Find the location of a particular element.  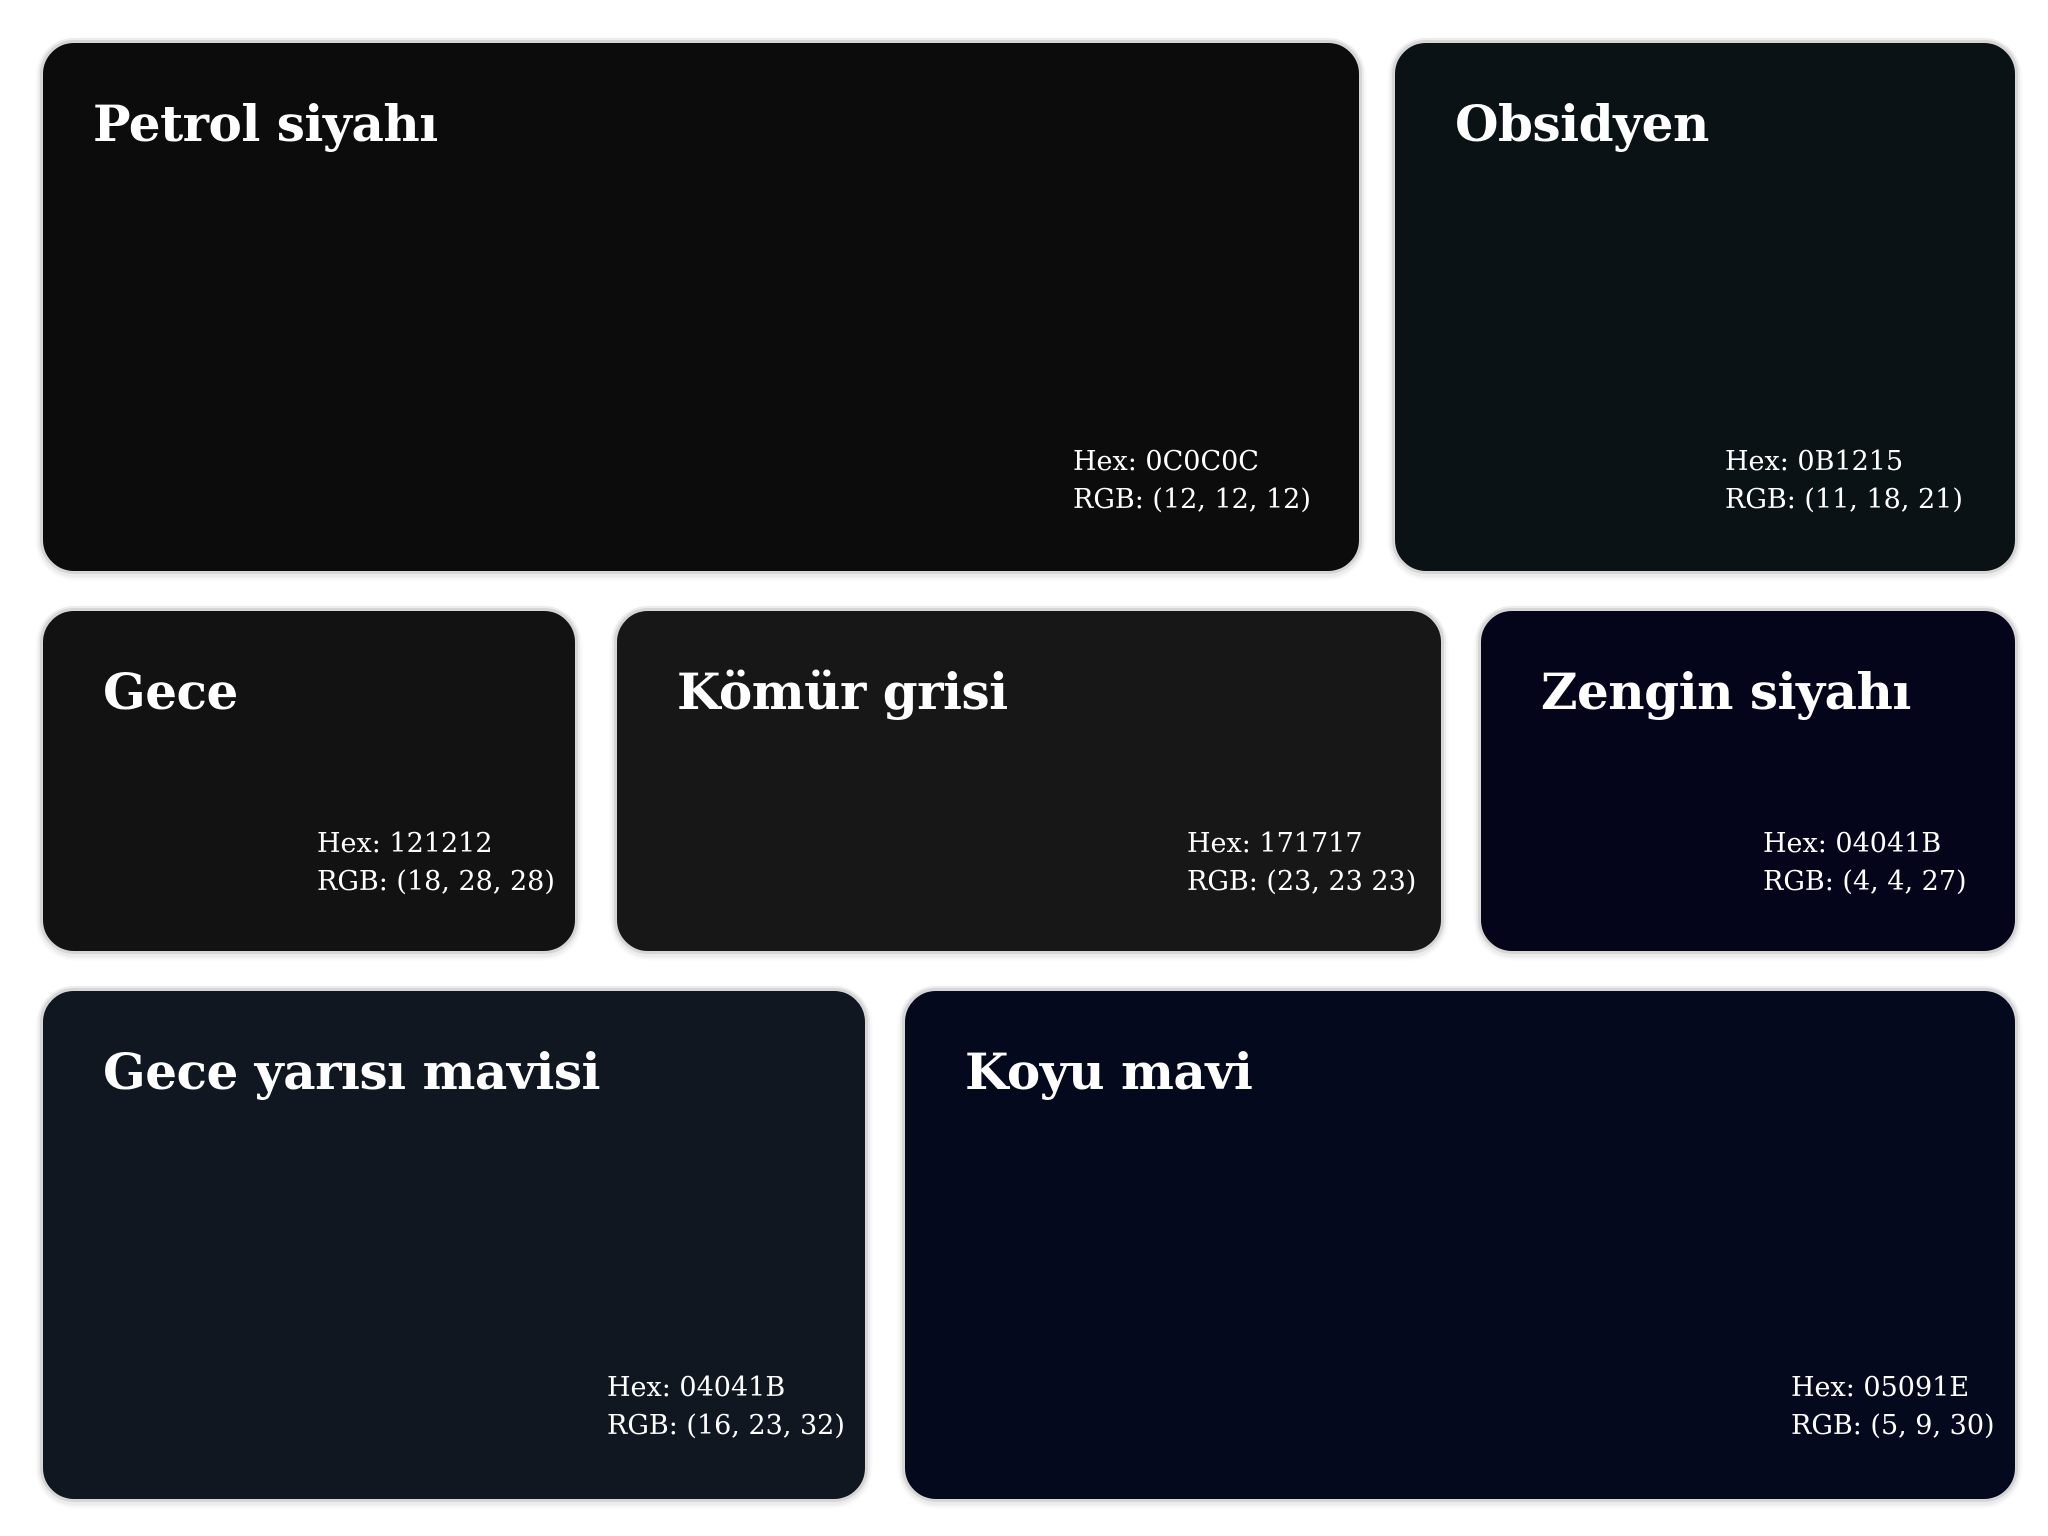

swatch-codes: Hex: 171717 RGB: (23, 23 23) is located at coordinates (1301, 863).